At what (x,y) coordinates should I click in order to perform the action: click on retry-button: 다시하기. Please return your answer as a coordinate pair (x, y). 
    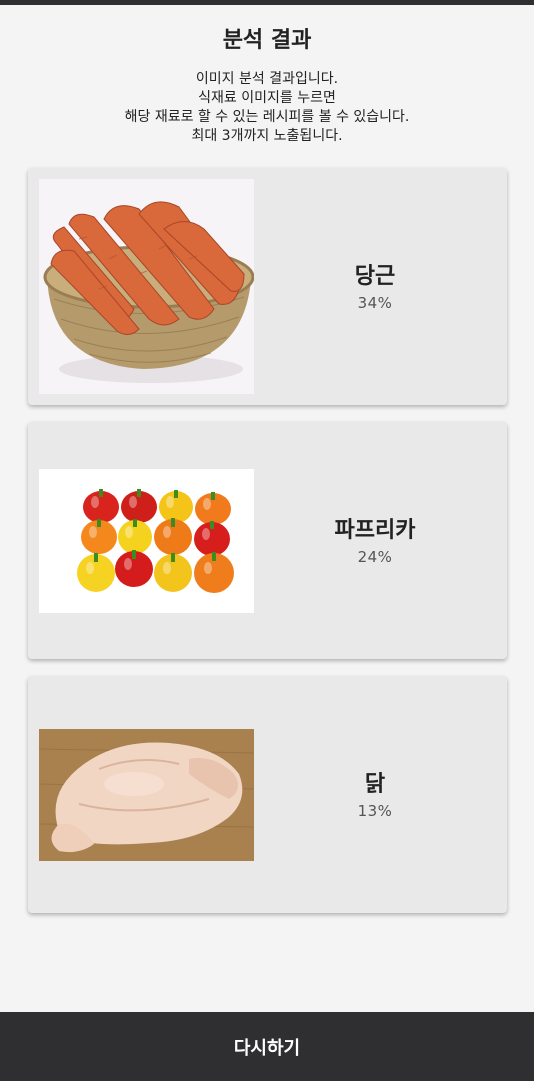
    Looking at the image, I should click on (267, 1046).